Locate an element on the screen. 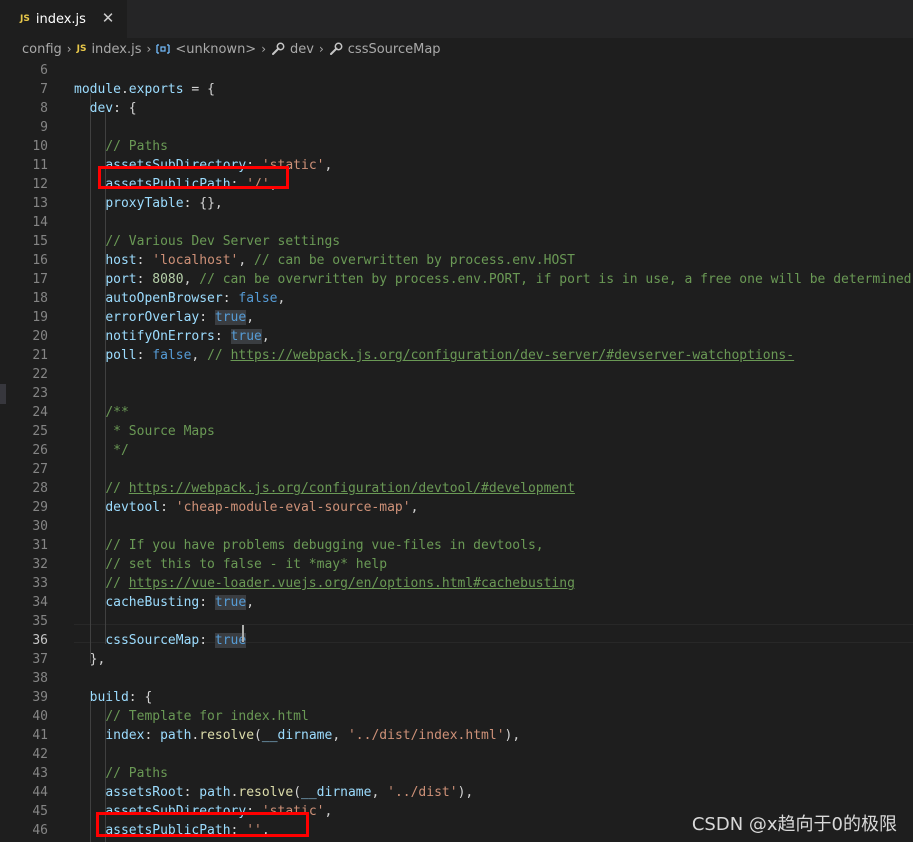  code-token: true is located at coordinates (230, 317).